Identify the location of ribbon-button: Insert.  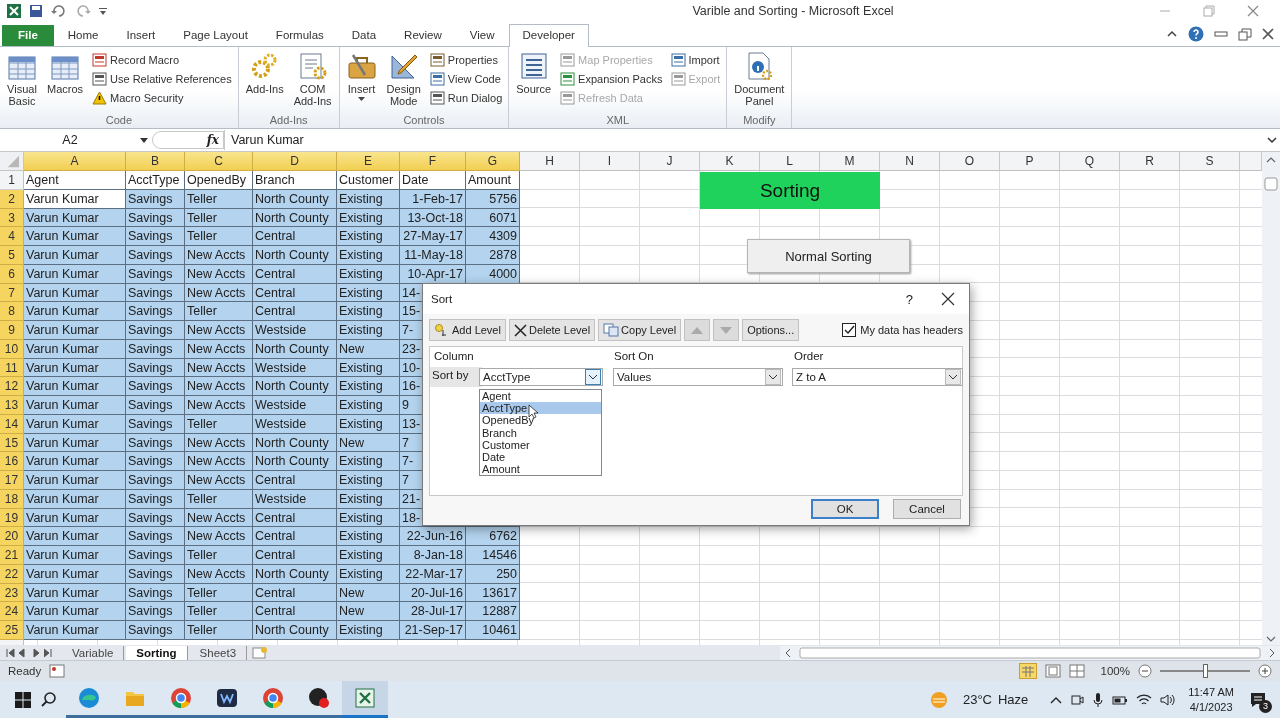
(361, 81).